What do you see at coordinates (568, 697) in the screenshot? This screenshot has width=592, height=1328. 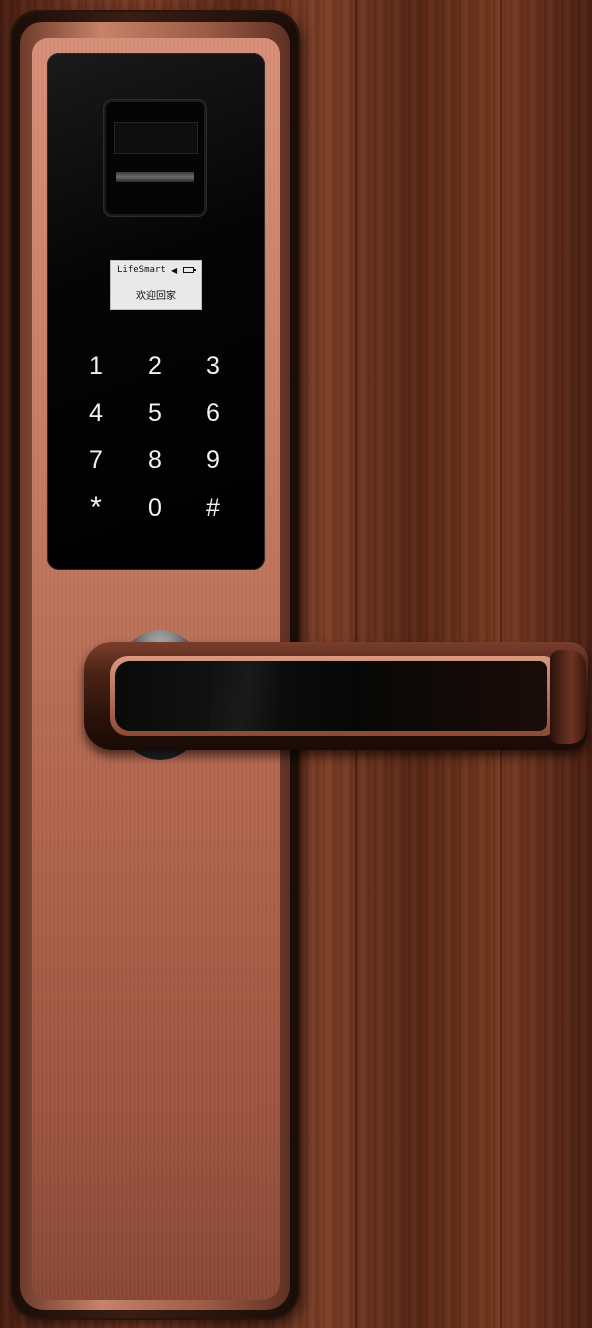 I see `handle-end-cap` at bounding box center [568, 697].